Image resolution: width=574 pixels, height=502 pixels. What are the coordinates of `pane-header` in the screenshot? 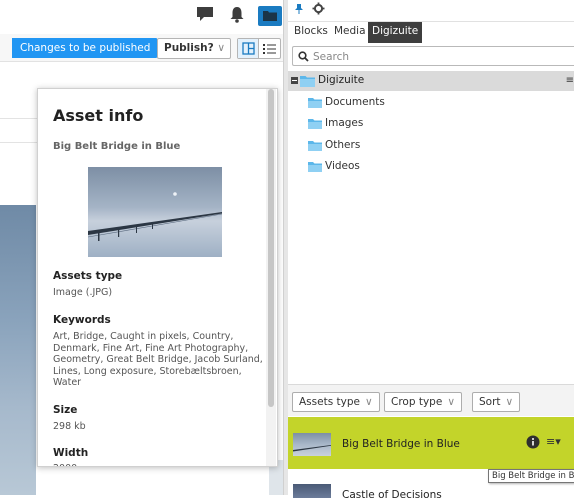 It's located at (431, 11).